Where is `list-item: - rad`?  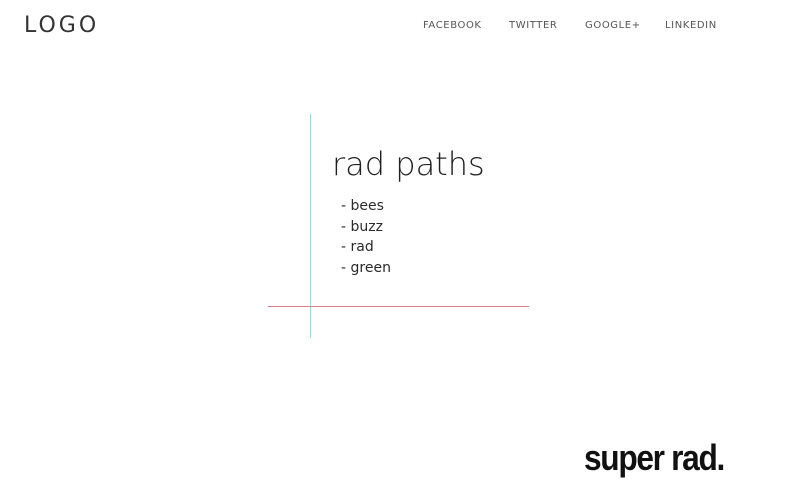 list-item: - rad is located at coordinates (357, 247).